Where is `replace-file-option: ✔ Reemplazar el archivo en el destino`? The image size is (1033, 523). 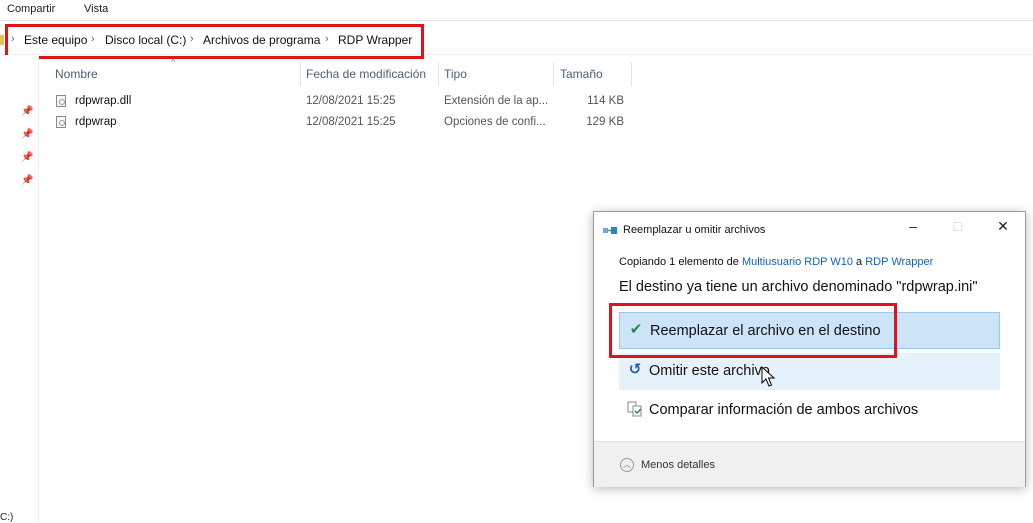
replace-file-option: ✔ Reemplazar el archivo en el destino is located at coordinates (809, 330).